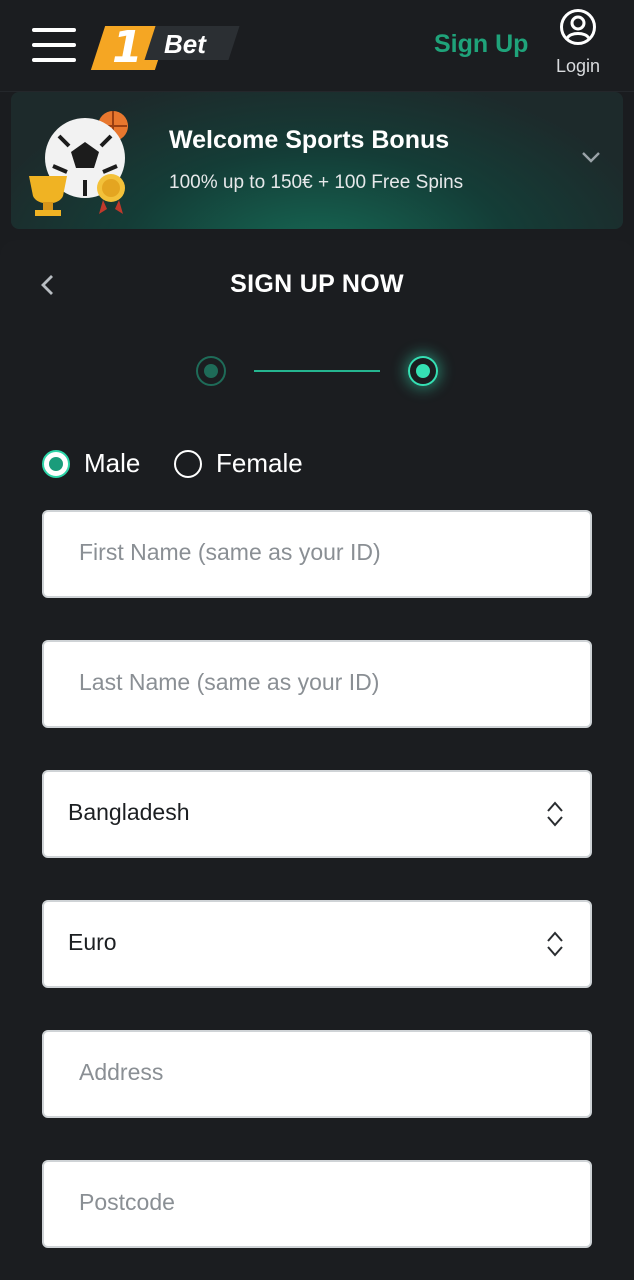  Describe the element at coordinates (317, 814) in the screenshot. I see `country-select: Bangladesh` at that location.